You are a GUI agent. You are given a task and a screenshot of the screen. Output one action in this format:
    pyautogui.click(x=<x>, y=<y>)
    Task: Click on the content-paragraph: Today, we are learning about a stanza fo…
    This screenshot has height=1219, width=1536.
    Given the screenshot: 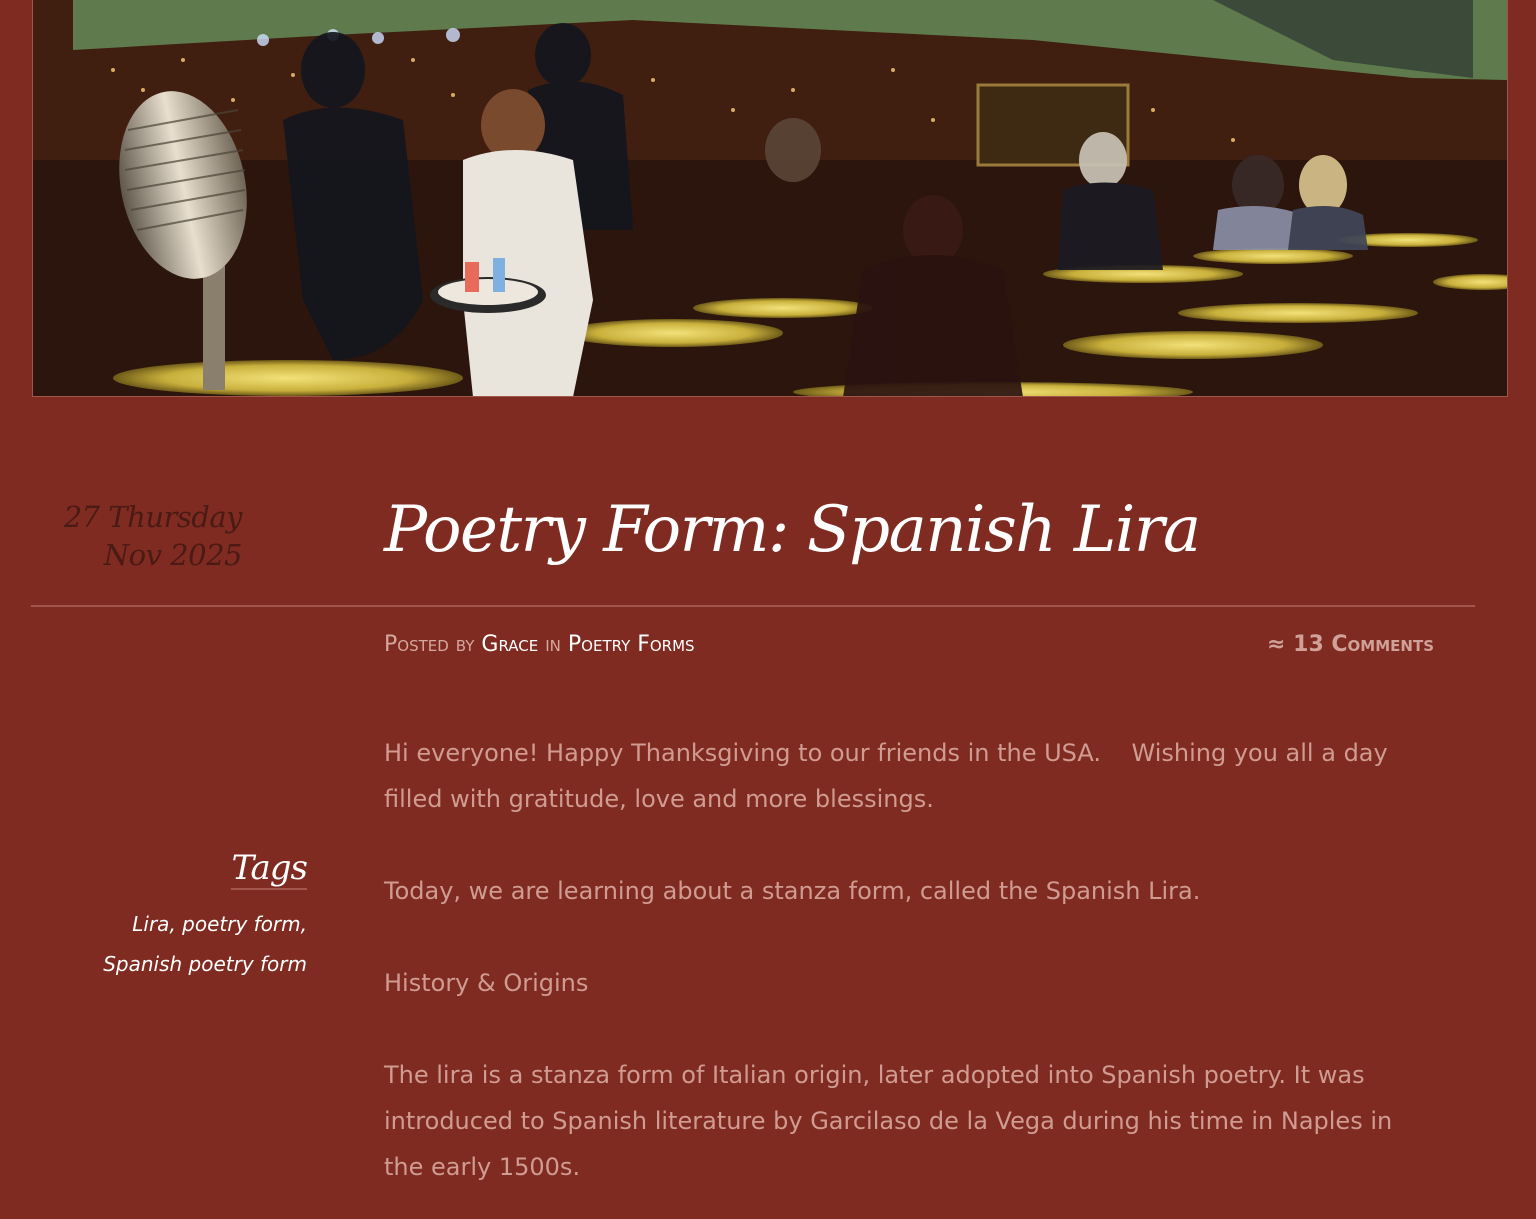 What is the action you would take?
    pyautogui.click(x=792, y=891)
    